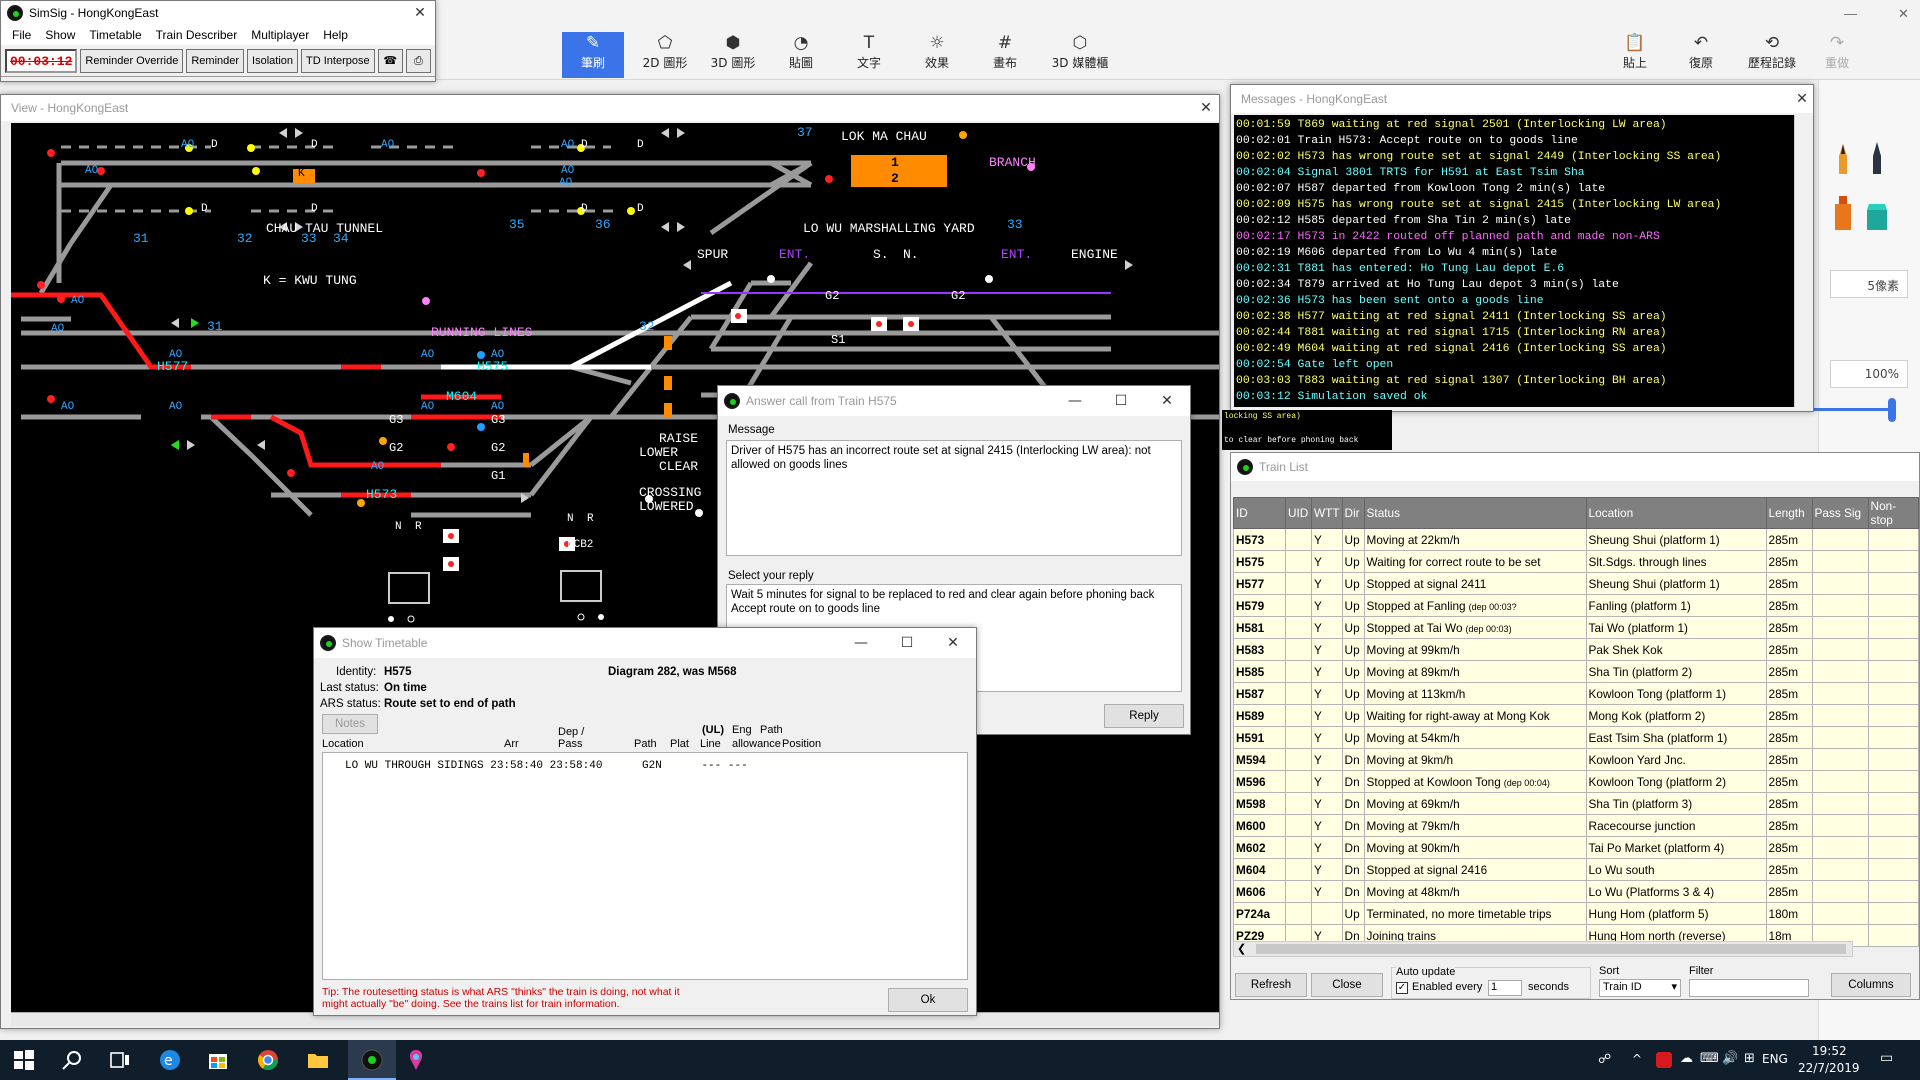 The width and height of the screenshot is (1920, 1080). What do you see at coordinates (350, 724) in the screenshot?
I see `notes-button: Notes` at bounding box center [350, 724].